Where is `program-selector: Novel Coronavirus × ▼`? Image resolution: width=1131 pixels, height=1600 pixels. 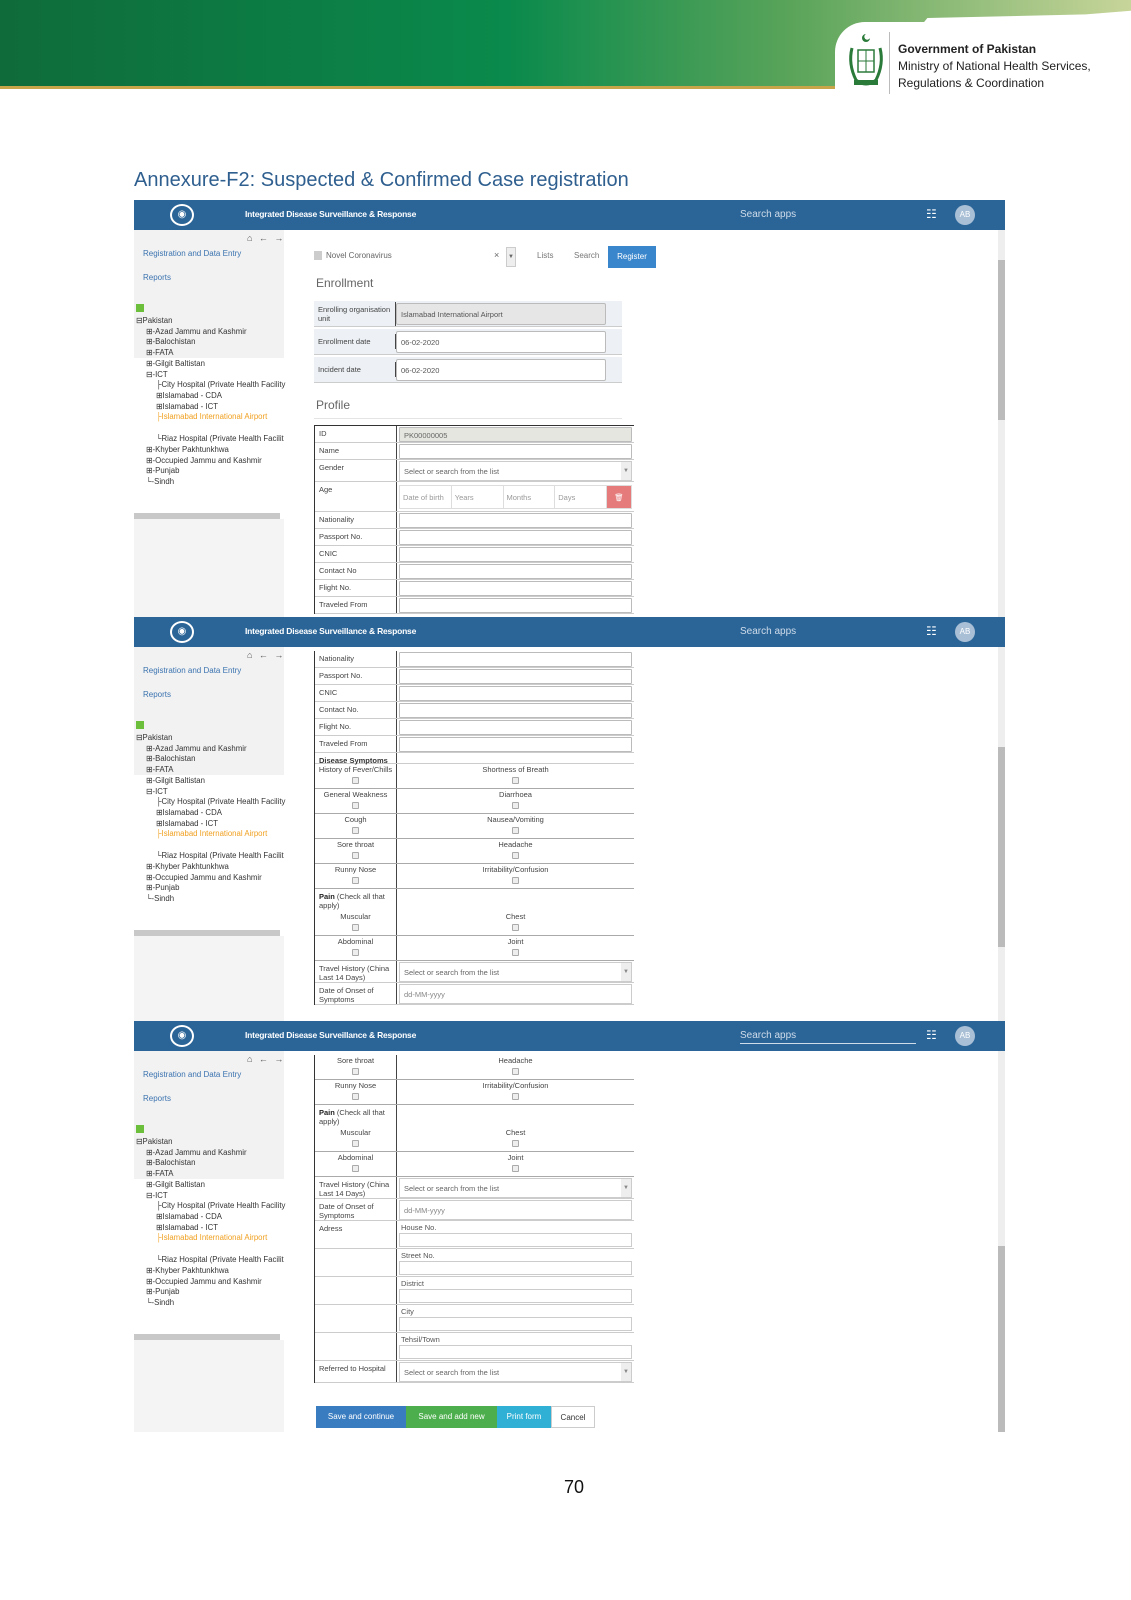 program-selector: Novel Coronavirus × ▼ is located at coordinates (412, 257).